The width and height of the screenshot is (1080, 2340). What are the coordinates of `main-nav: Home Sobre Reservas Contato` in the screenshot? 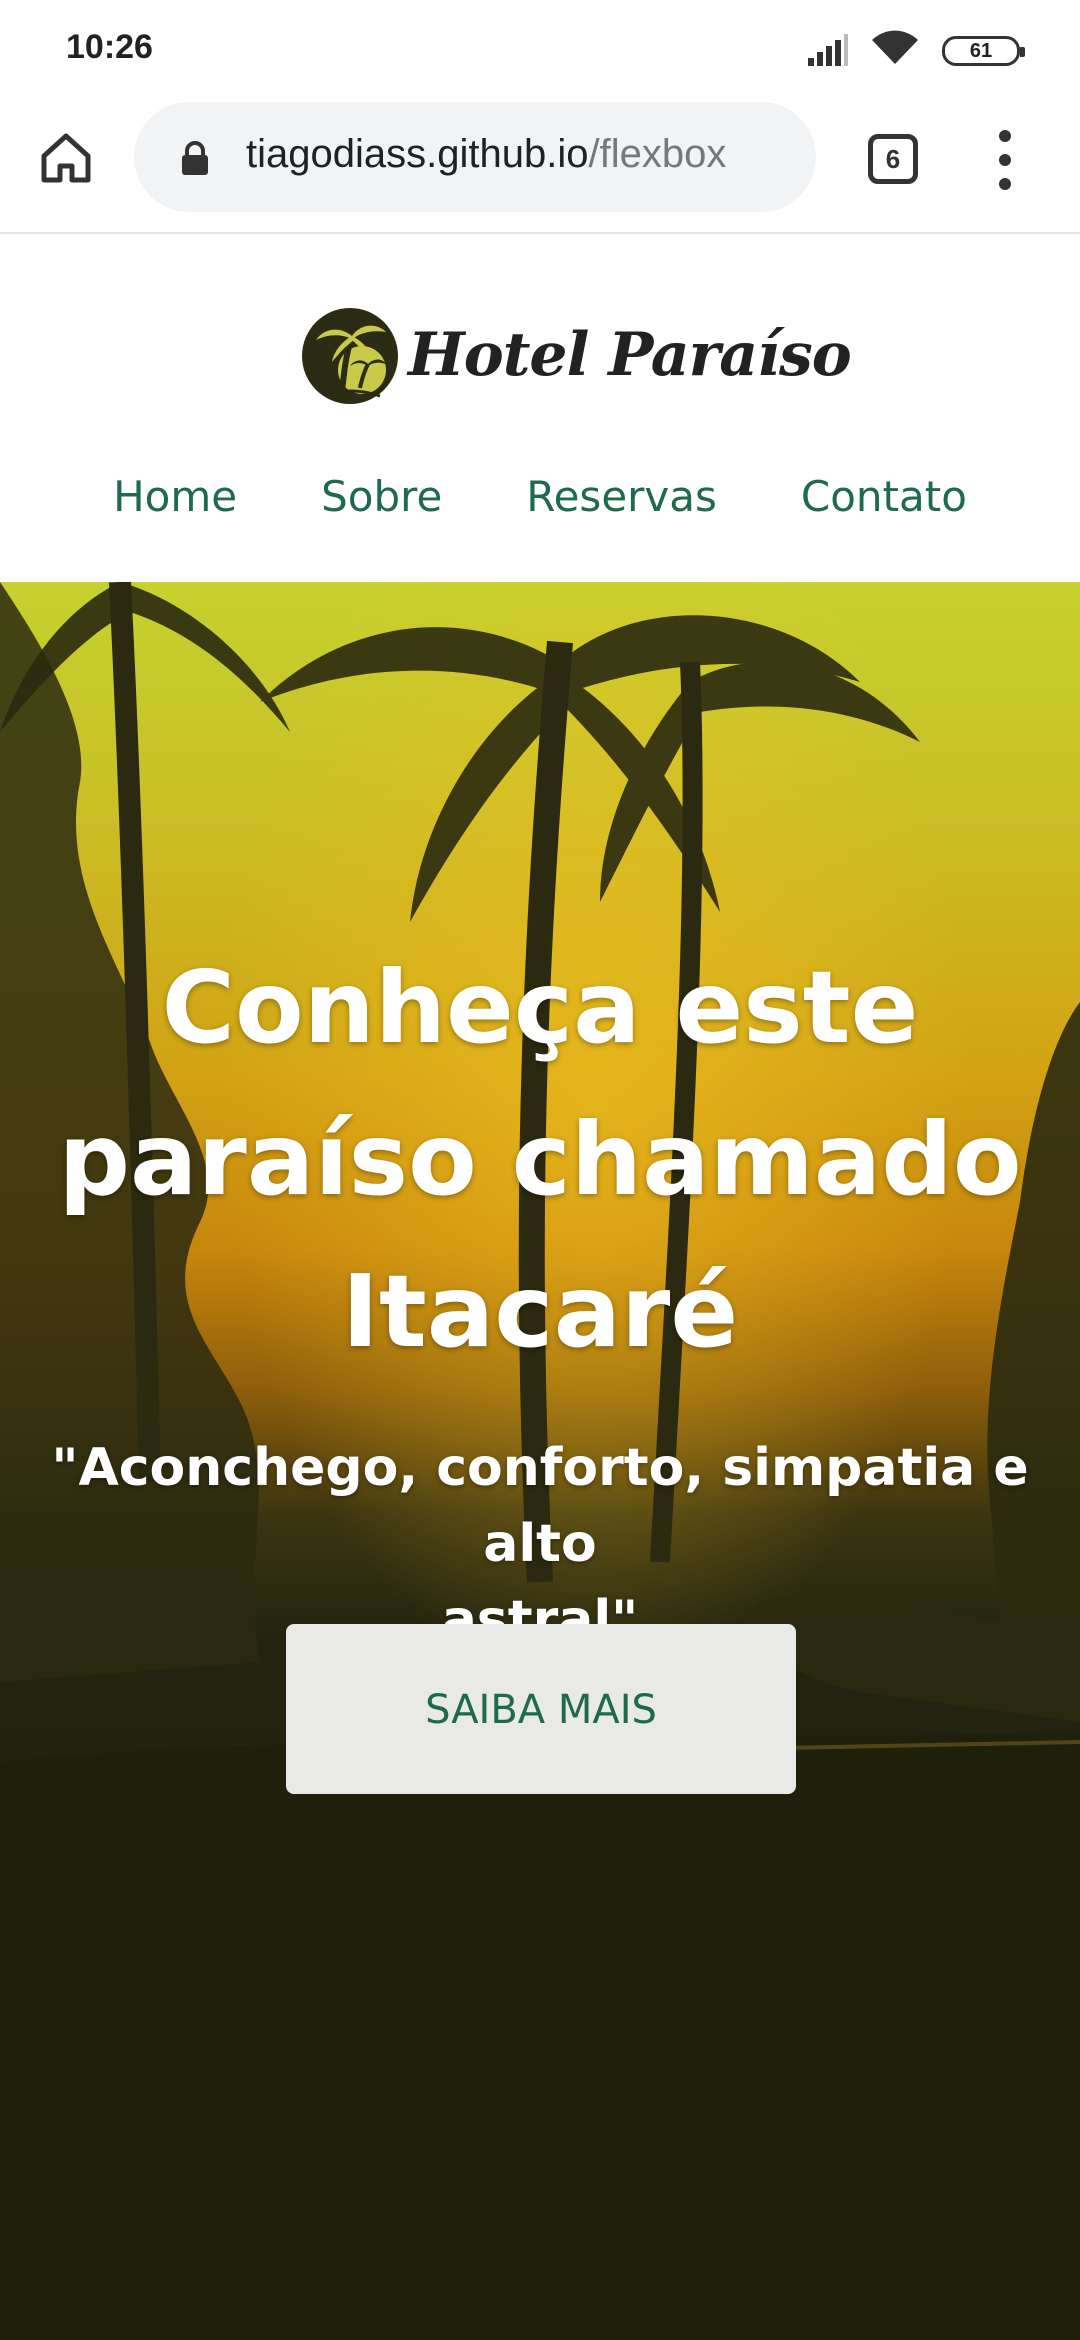 It's located at (540, 502).